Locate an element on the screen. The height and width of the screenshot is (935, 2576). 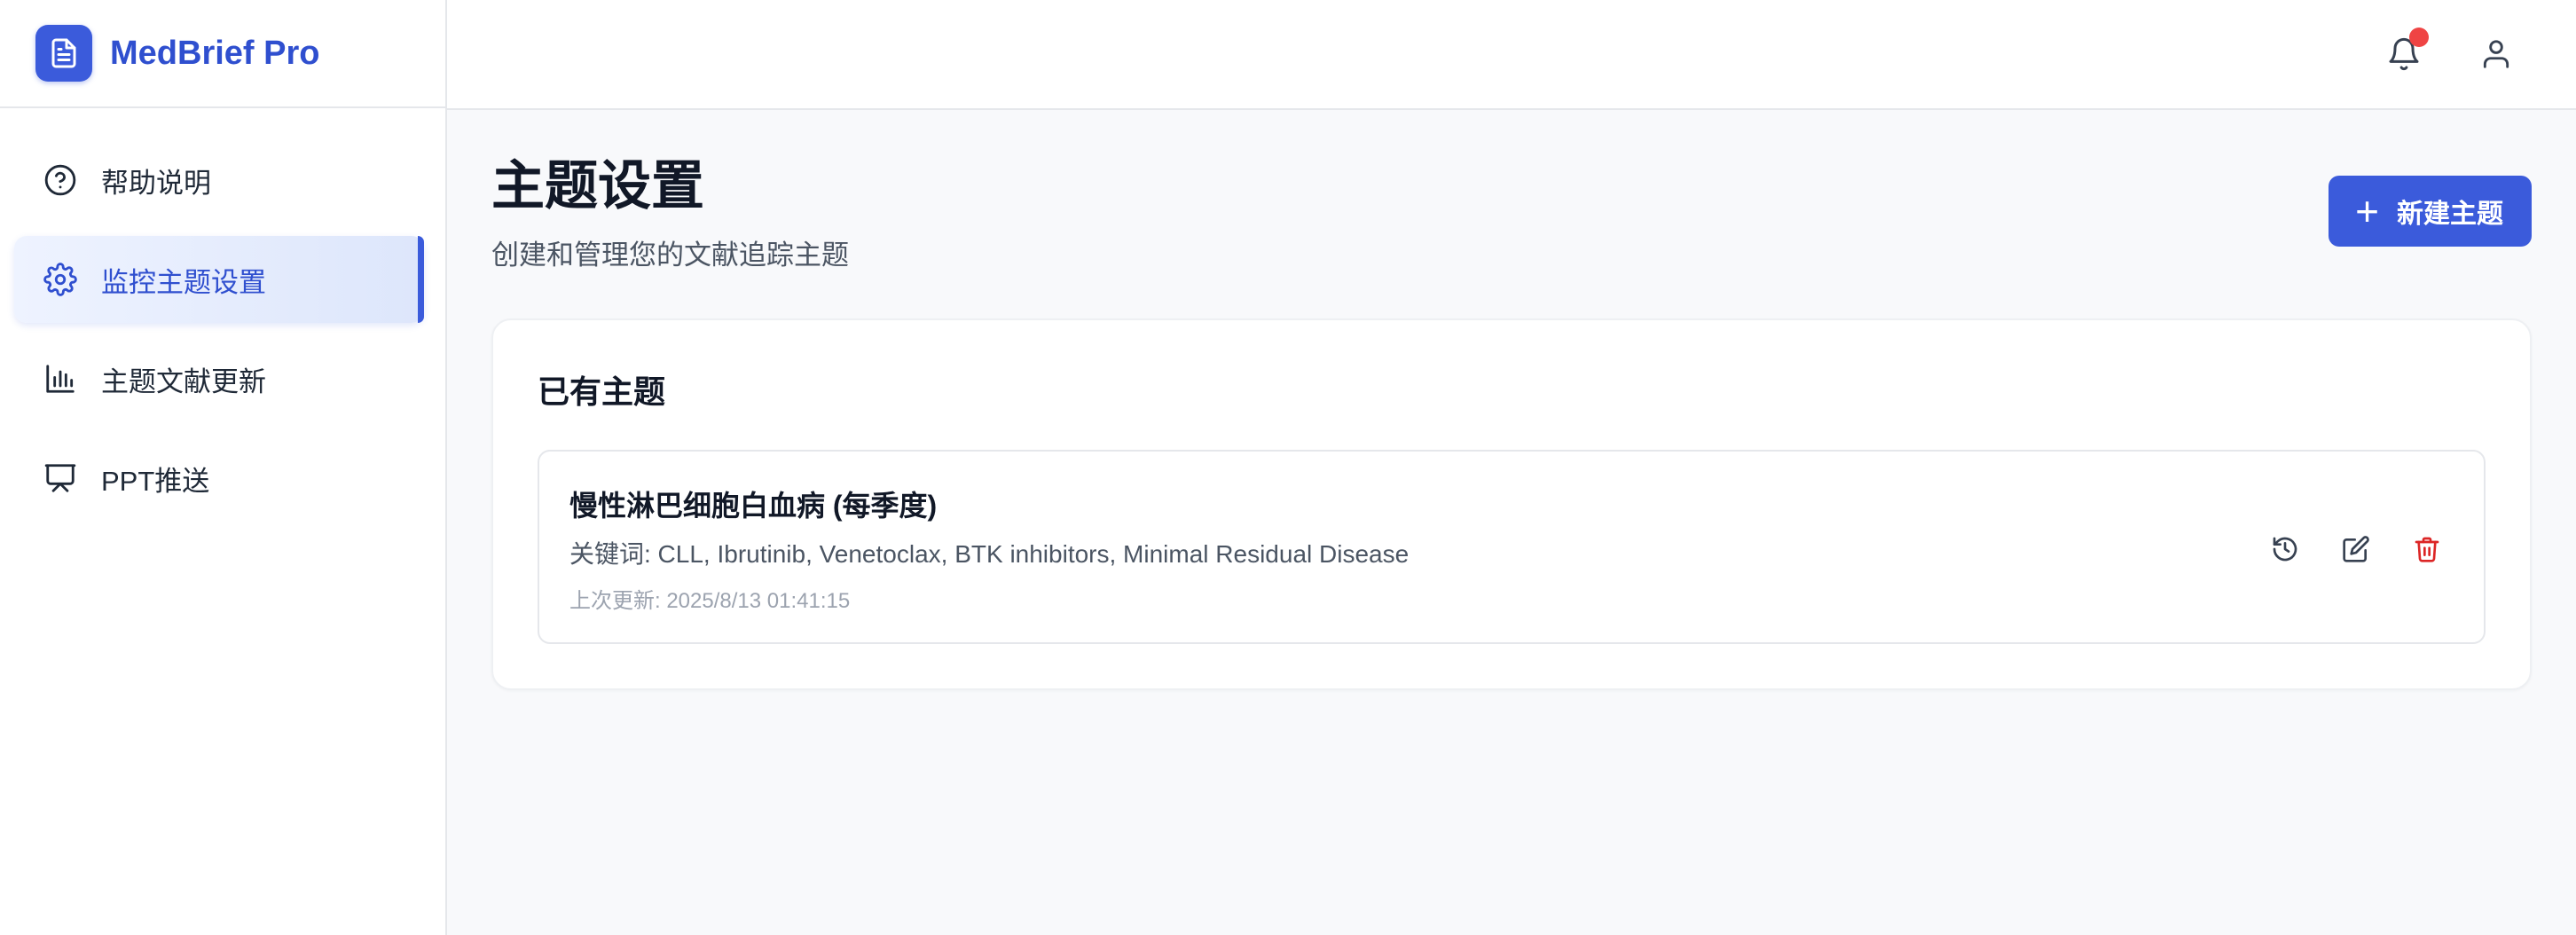
sidebar-item-label: 帮助说明 is located at coordinates (156, 183).